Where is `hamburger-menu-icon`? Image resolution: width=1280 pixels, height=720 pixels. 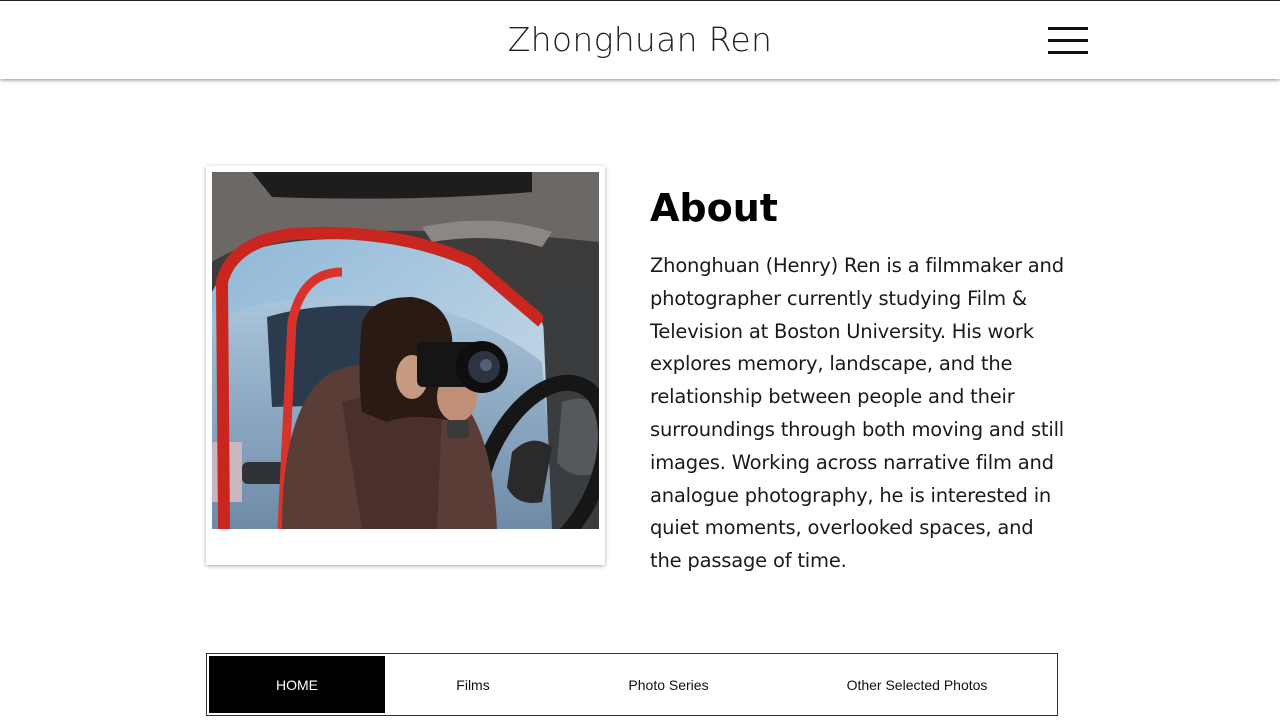 hamburger-menu-icon is located at coordinates (1068, 41).